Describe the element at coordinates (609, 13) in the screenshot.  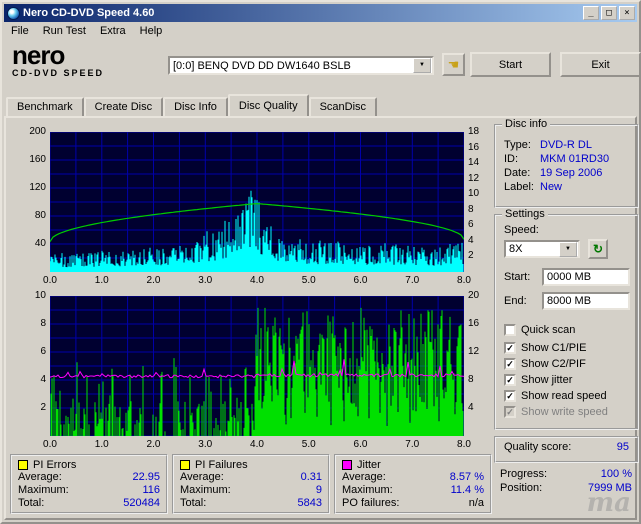
I see `maximize-button: □` at that location.